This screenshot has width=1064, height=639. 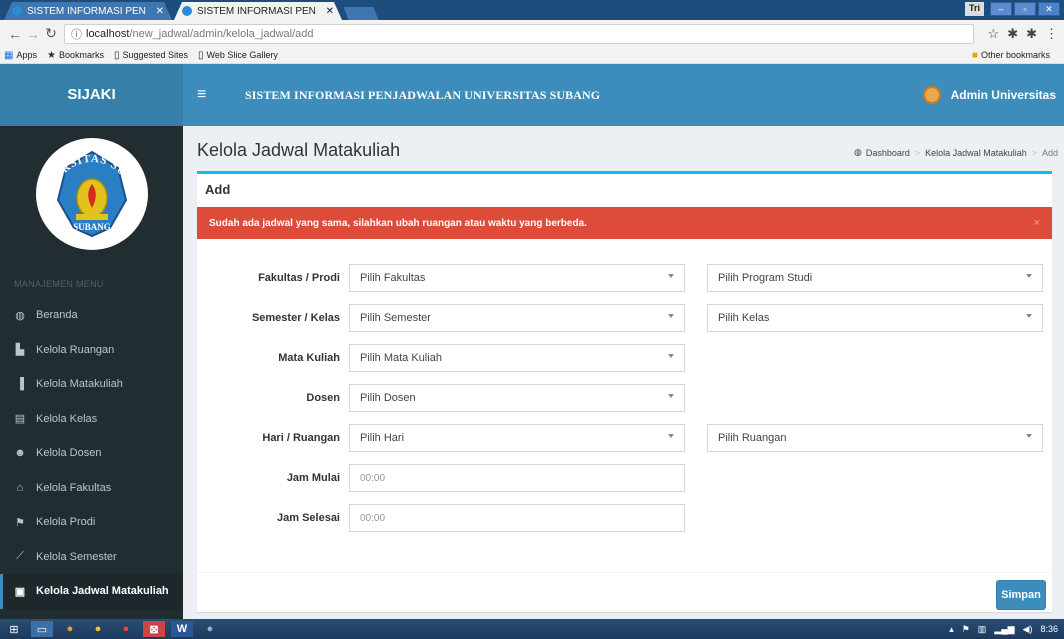 What do you see at coordinates (1025, 9) in the screenshot?
I see `maximize-icon: ▫` at bounding box center [1025, 9].